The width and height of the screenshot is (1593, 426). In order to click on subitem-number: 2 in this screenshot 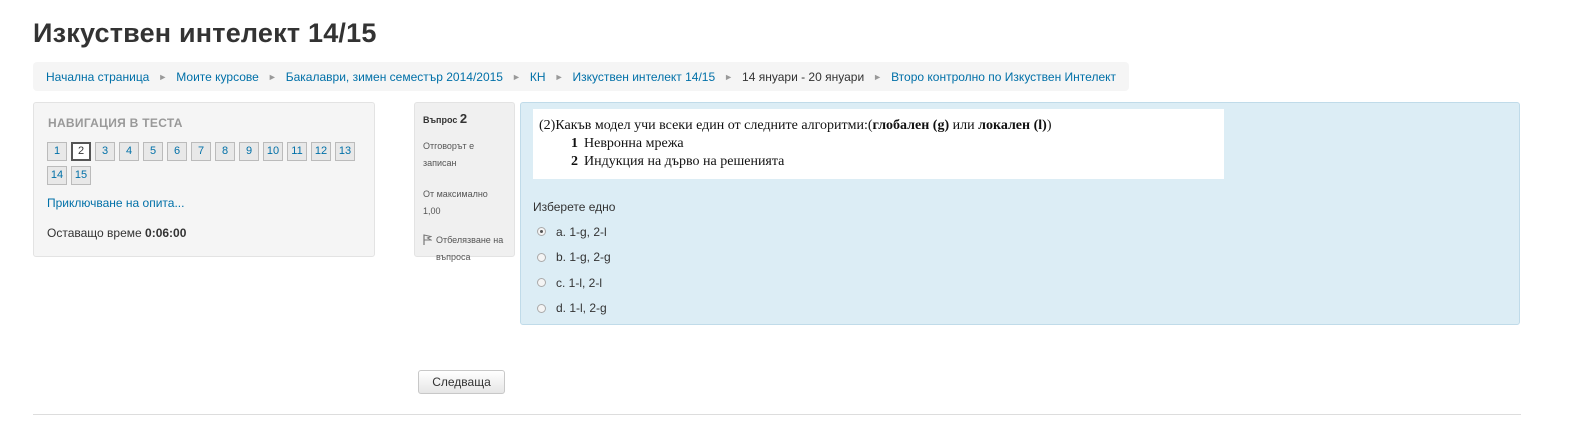, I will do `click(574, 161)`.